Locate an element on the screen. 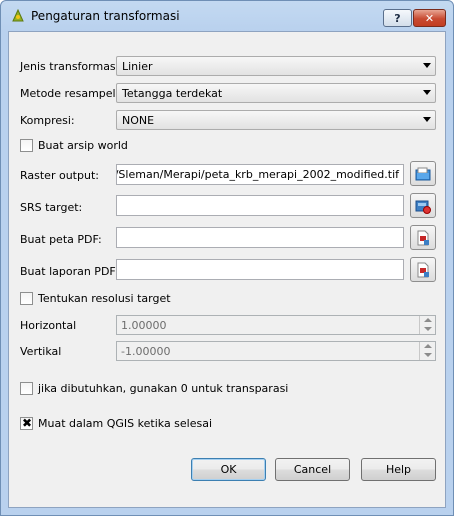  browse-raster-button is located at coordinates (423, 173).